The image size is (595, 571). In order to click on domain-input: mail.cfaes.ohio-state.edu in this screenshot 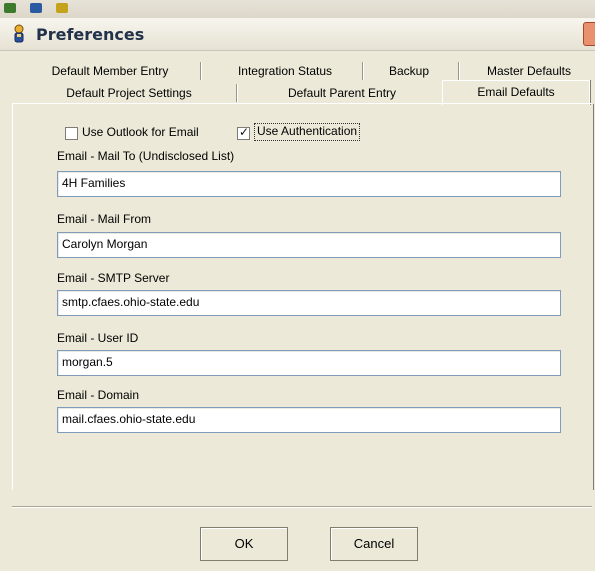, I will do `click(309, 420)`.